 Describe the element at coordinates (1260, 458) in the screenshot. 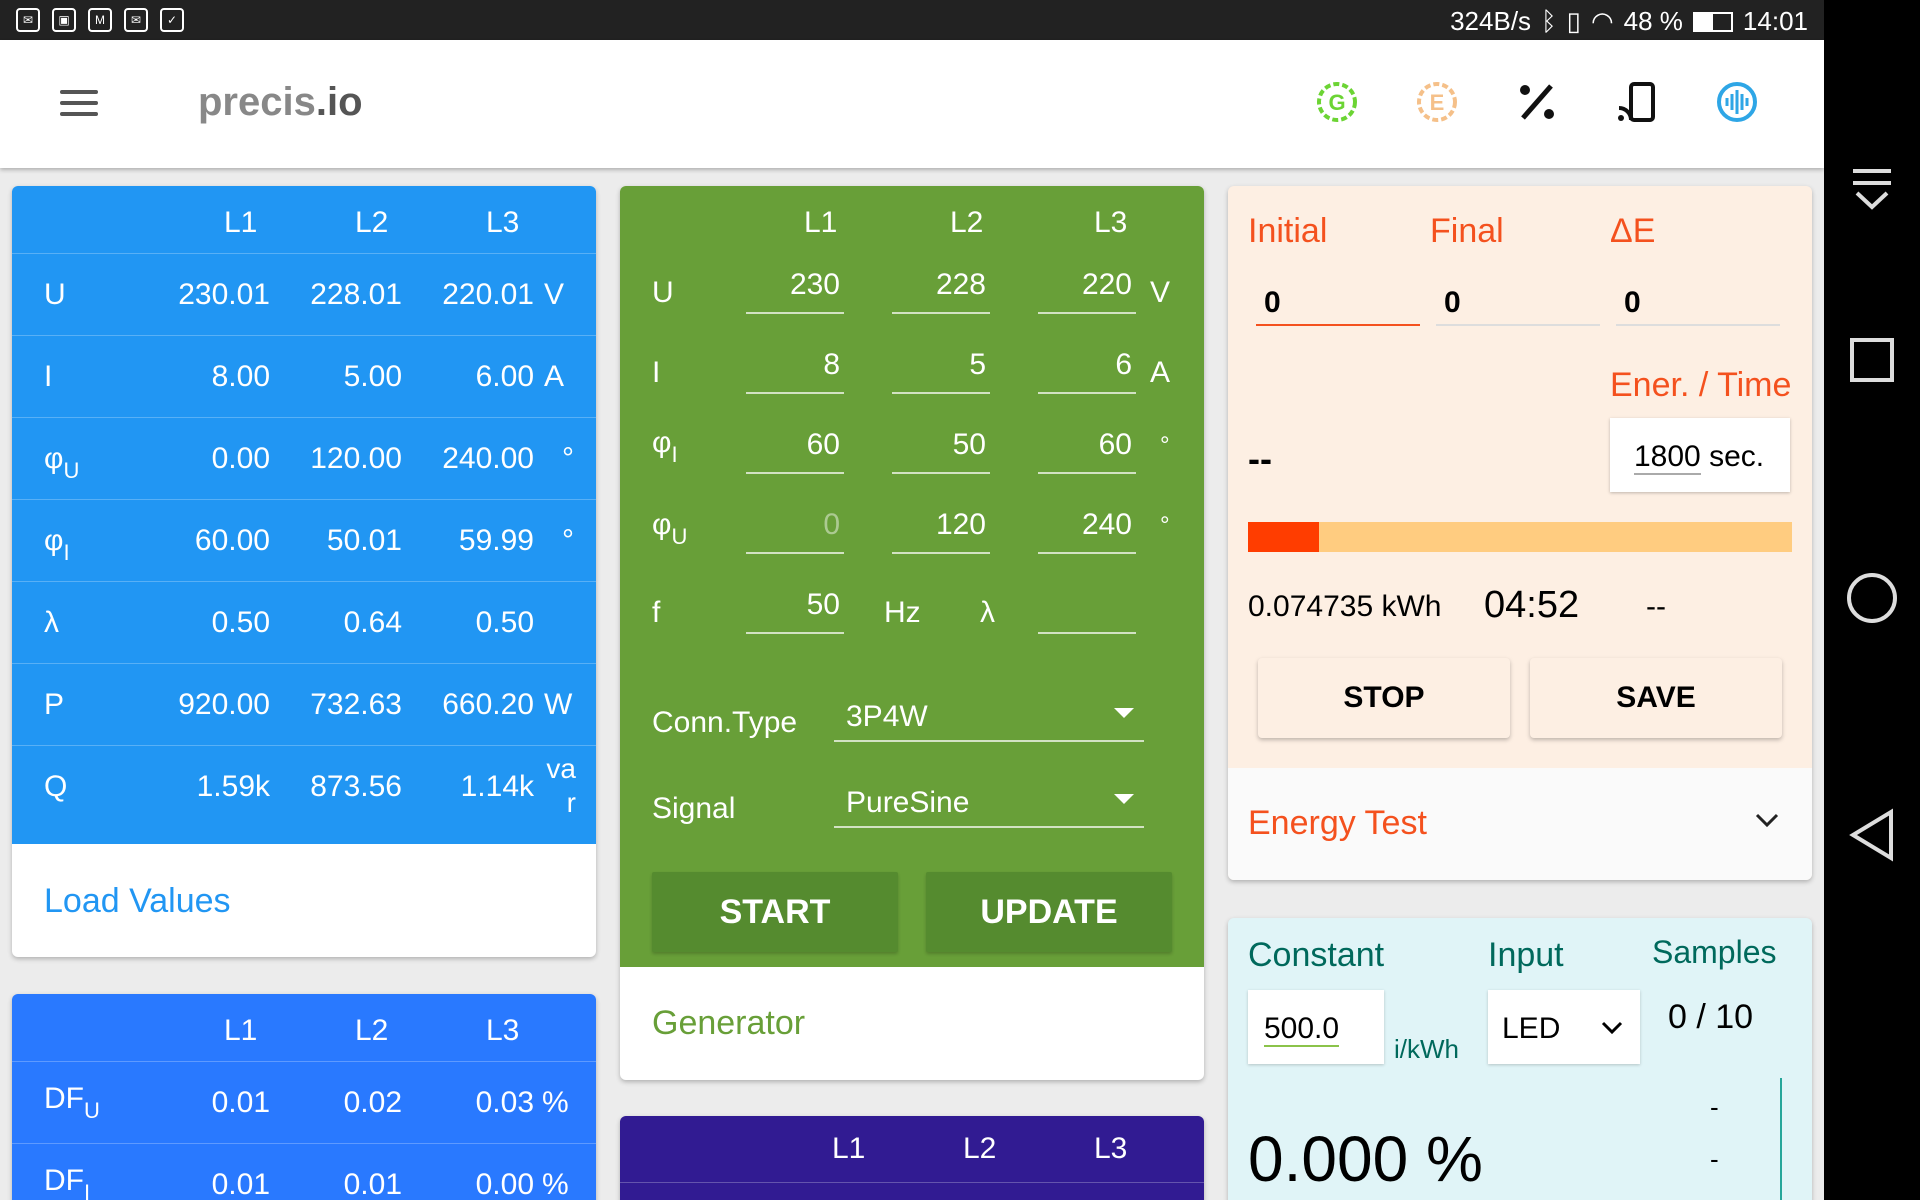

I see `result-value: --` at that location.